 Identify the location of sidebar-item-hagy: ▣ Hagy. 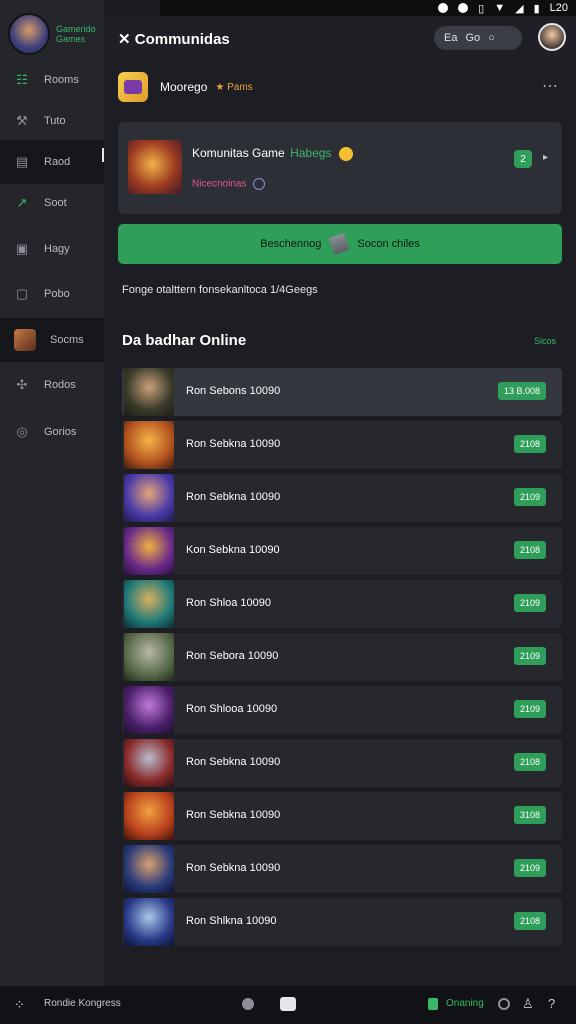
(52, 249).